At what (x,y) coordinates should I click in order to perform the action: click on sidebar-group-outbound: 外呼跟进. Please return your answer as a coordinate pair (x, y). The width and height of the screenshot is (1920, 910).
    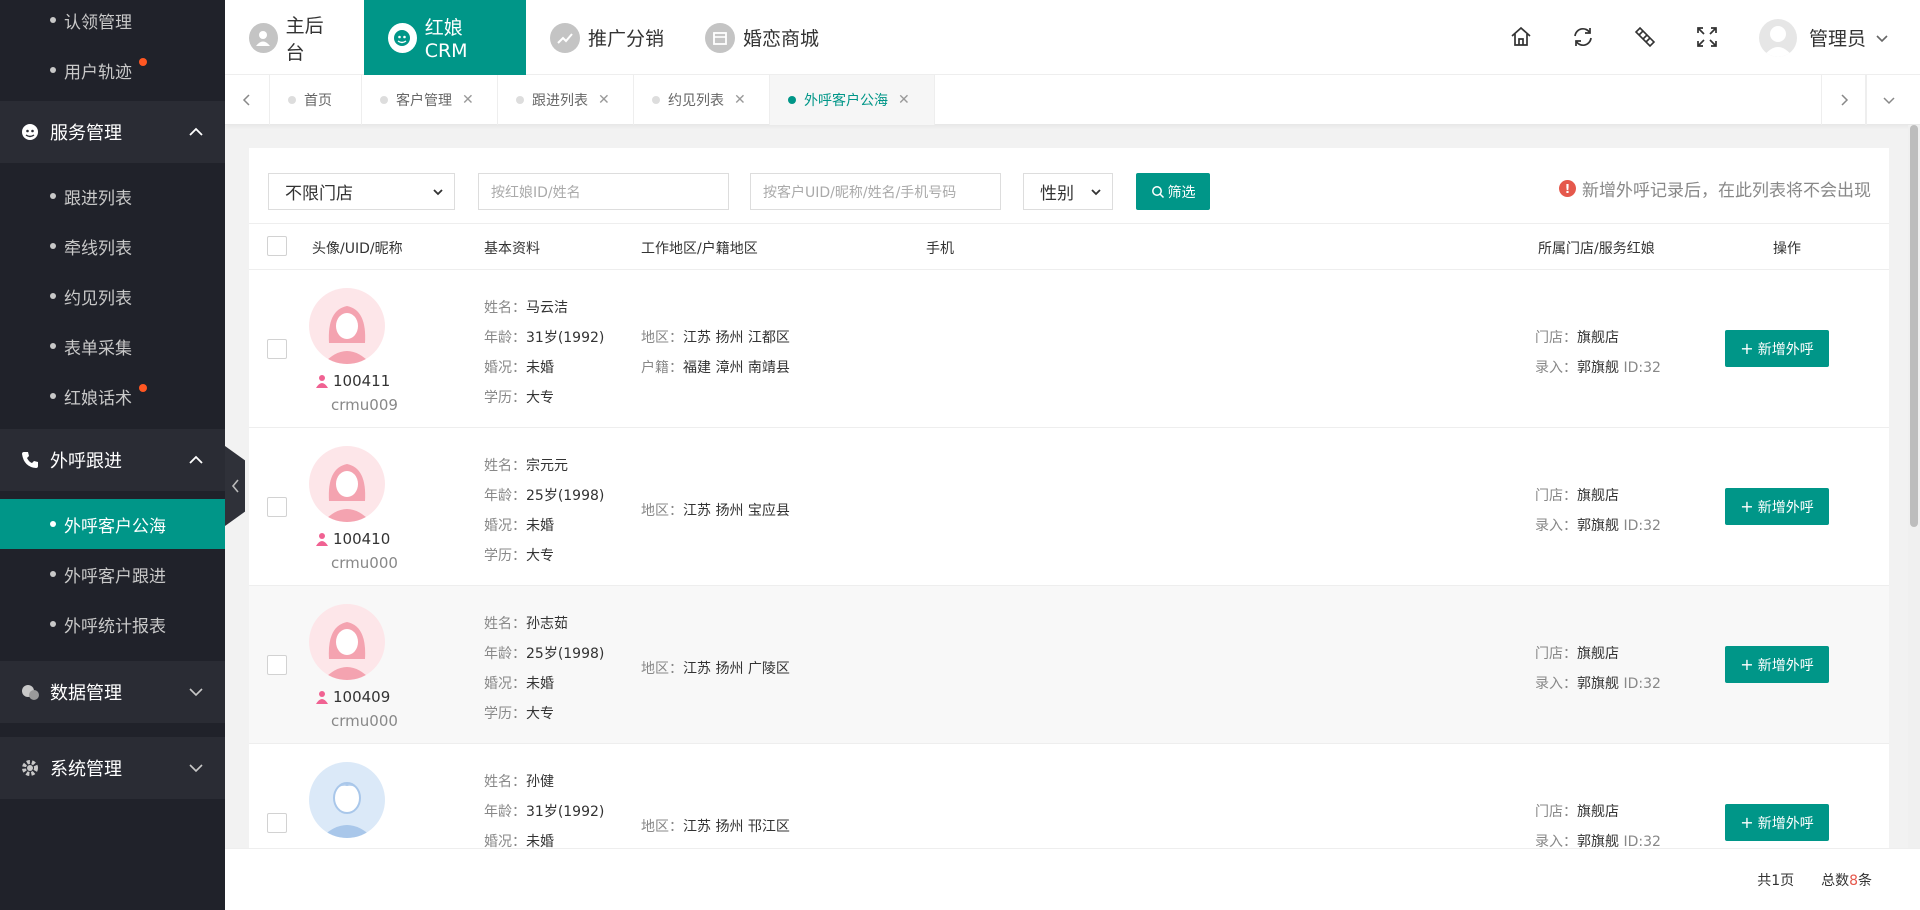
    Looking at the image, I should click on (112, 460).